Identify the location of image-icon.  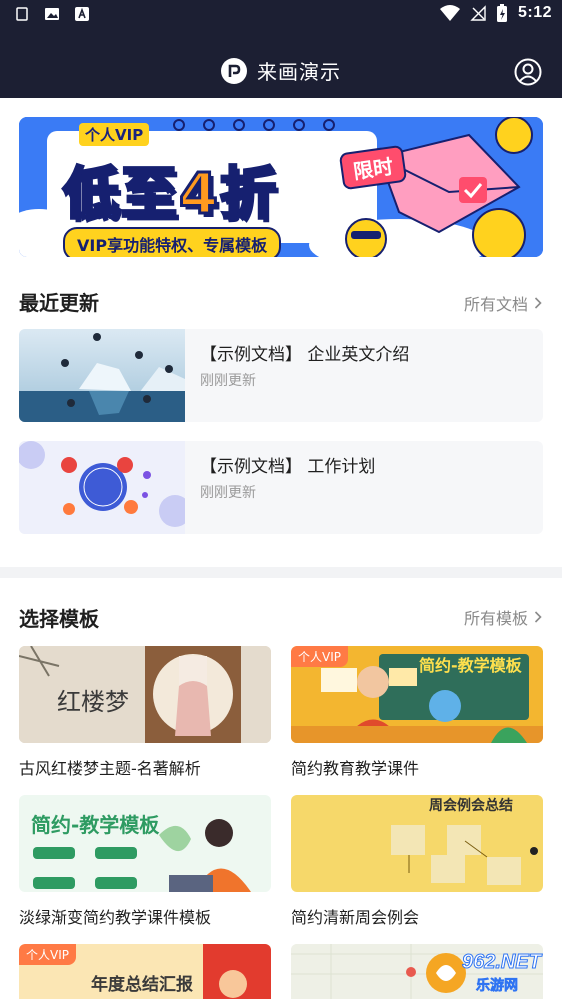
(52, 14).